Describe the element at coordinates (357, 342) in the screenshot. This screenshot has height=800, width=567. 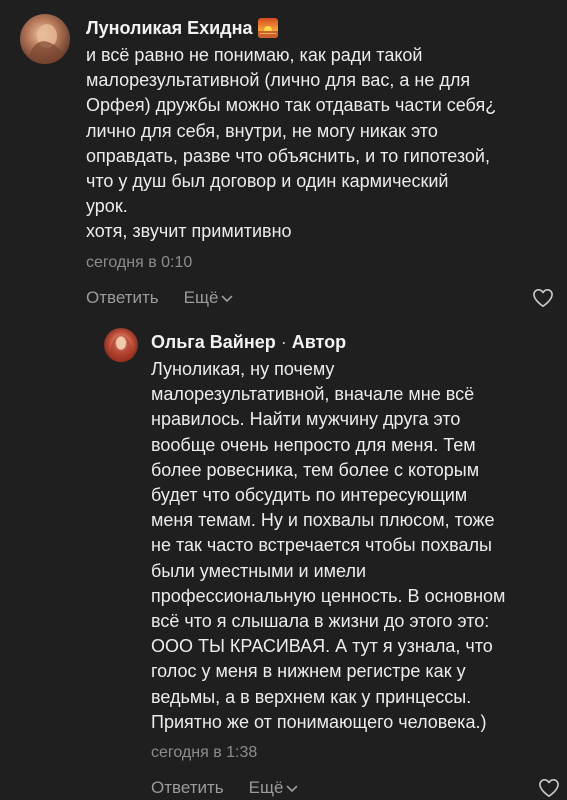
I see `reply-author-row: Ольга Вайнер · Автор` at that location.